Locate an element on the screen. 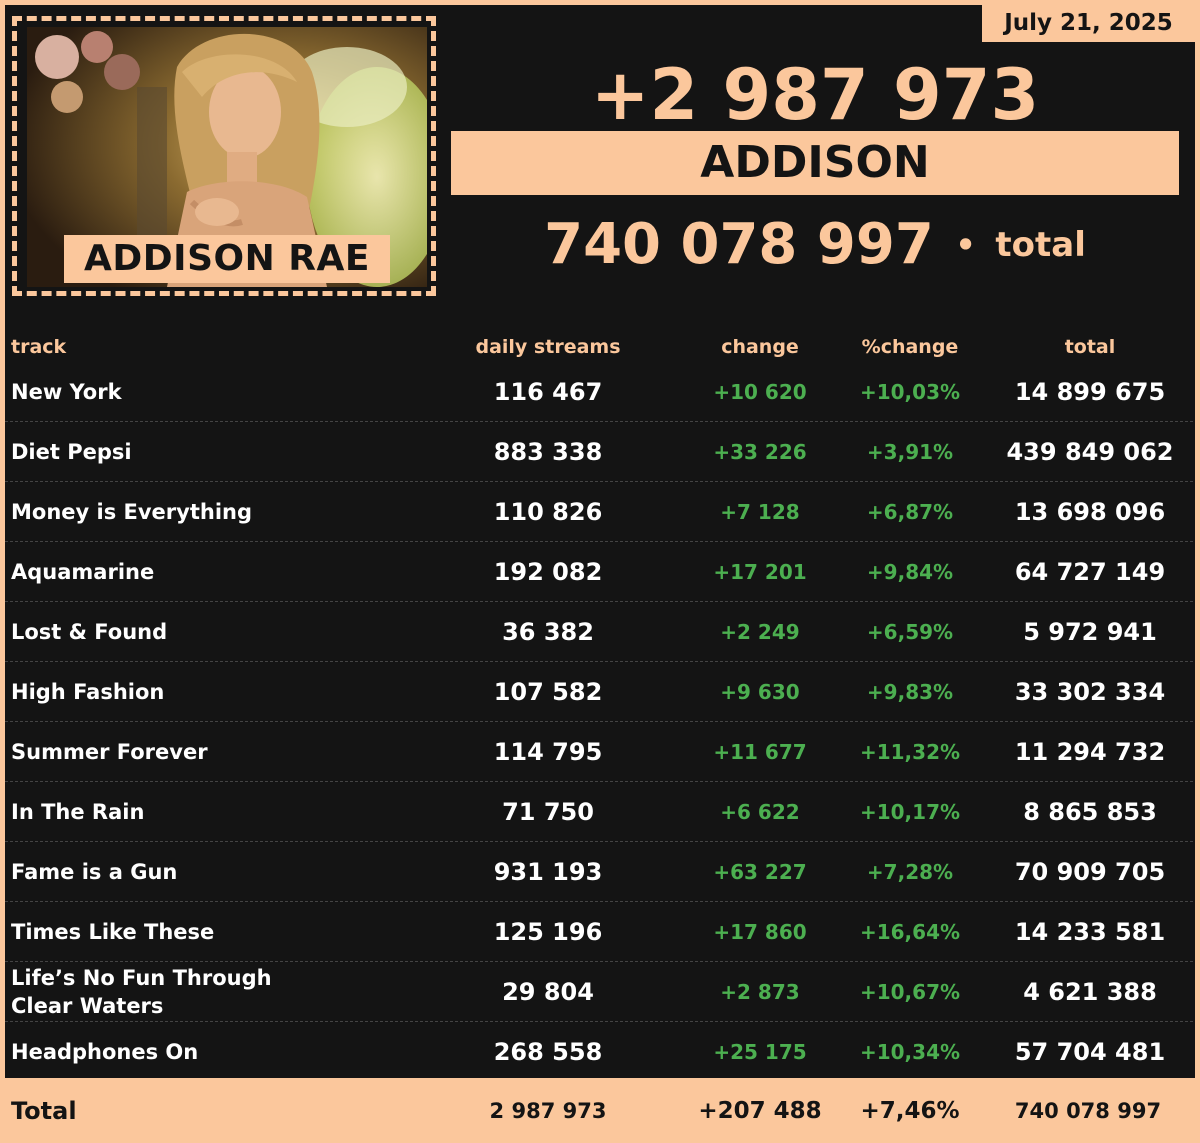 This screenshot has width=1200, height=1143. daily-streams: 29 804 is located at coordinates (548, 992).